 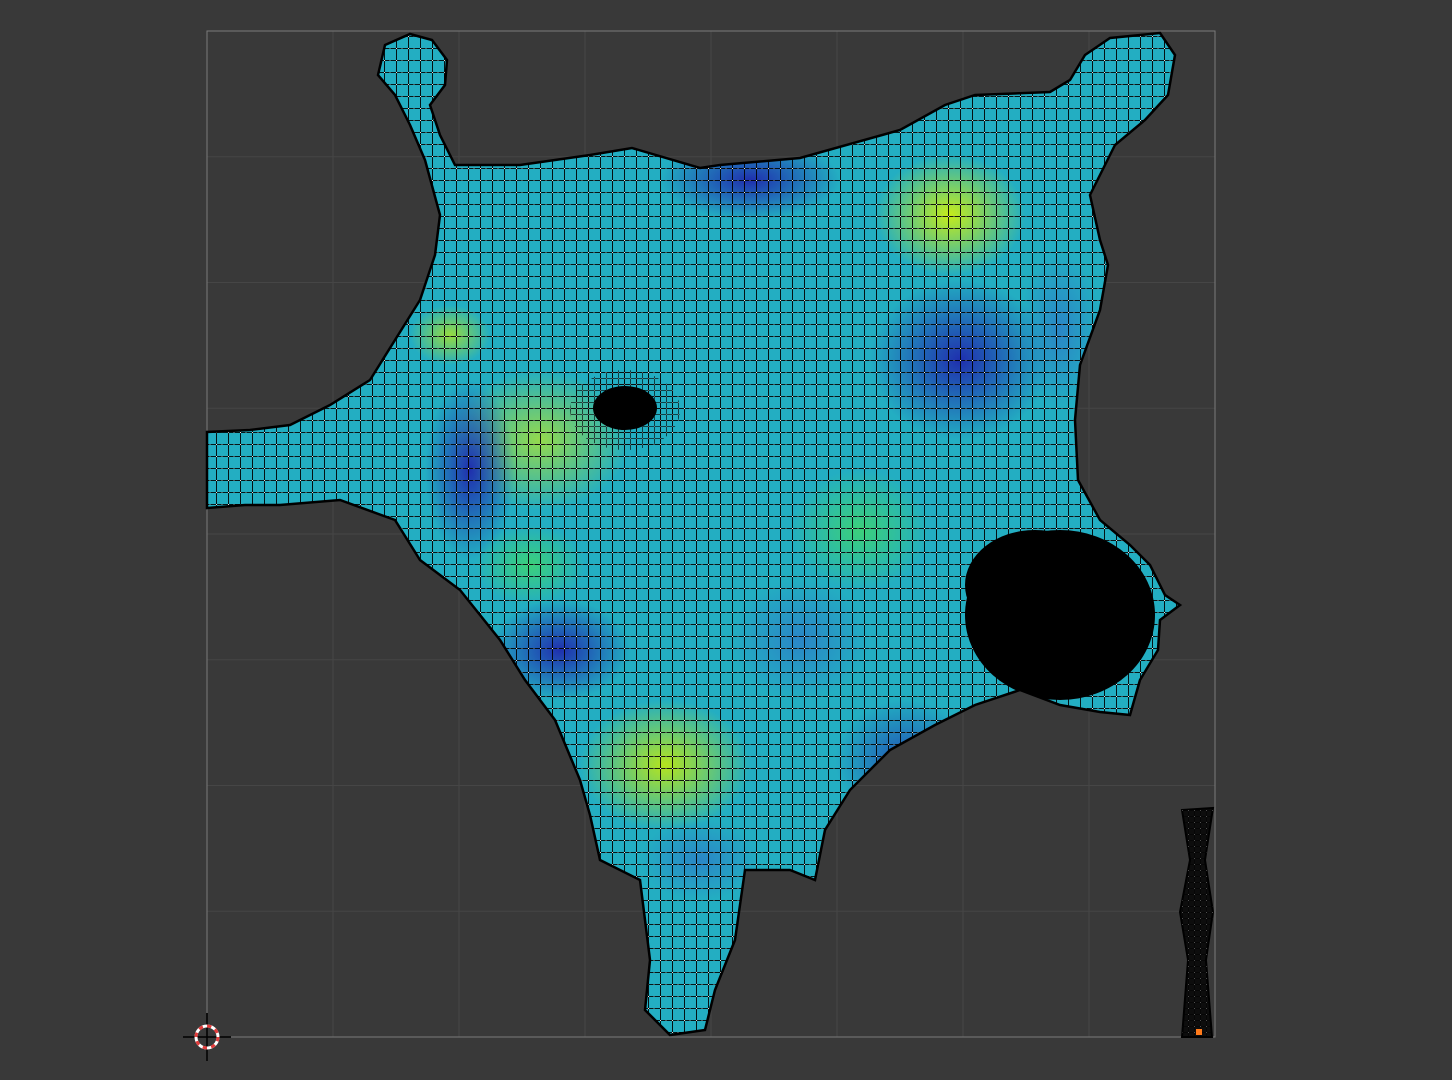 I want to click on uv-island-strip, so click(x=1196, y=922).